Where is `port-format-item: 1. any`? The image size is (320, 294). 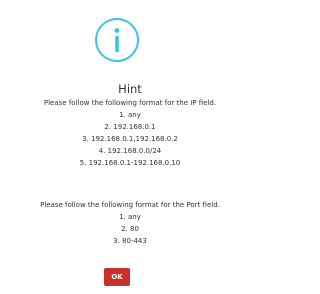 port-format-item: 1. any is located at coordinates (130, 217).